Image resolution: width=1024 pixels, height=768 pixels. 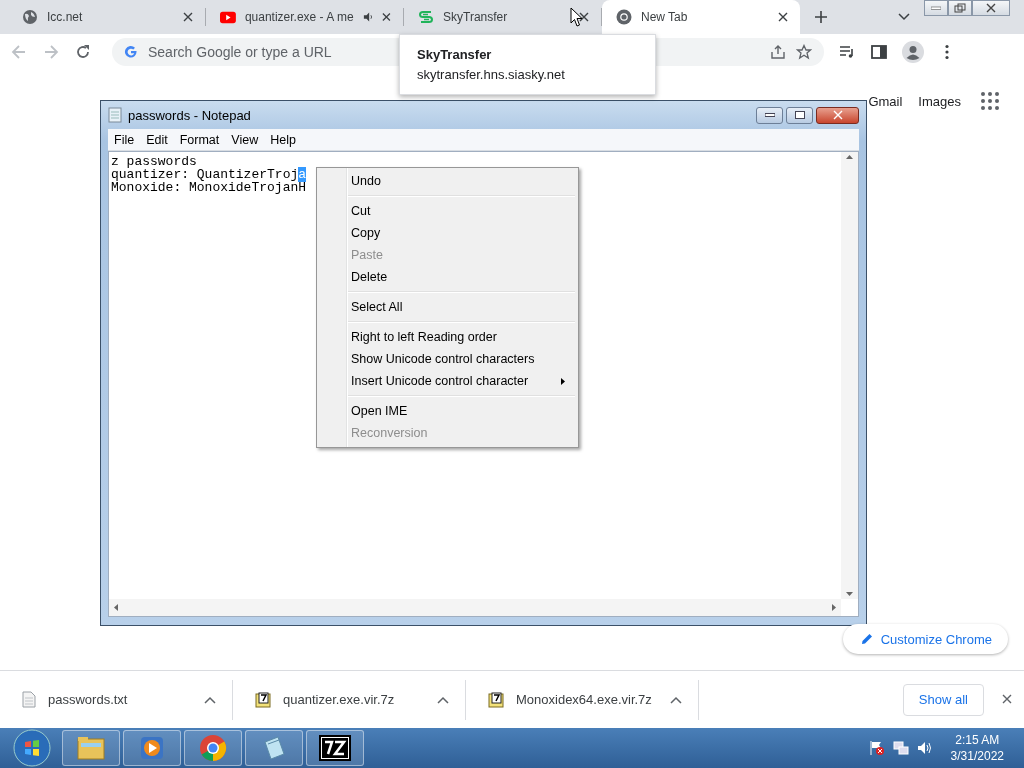 What do you see at coordinates (904, 17) in the screenshot?
I see `chevron-down-icon` at bounding box center [904, 17].